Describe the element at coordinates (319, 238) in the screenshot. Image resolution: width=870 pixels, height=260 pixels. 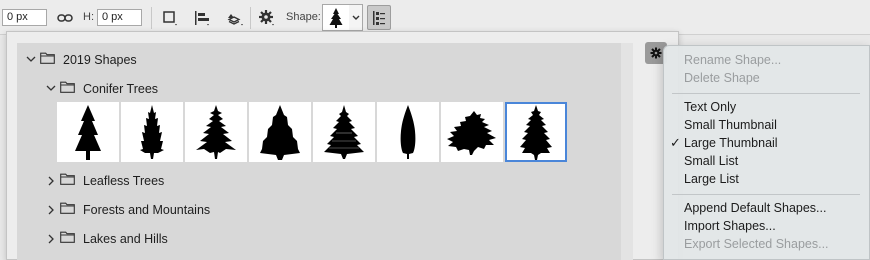
I see `folder-row: Lakes and Hills` at that location.